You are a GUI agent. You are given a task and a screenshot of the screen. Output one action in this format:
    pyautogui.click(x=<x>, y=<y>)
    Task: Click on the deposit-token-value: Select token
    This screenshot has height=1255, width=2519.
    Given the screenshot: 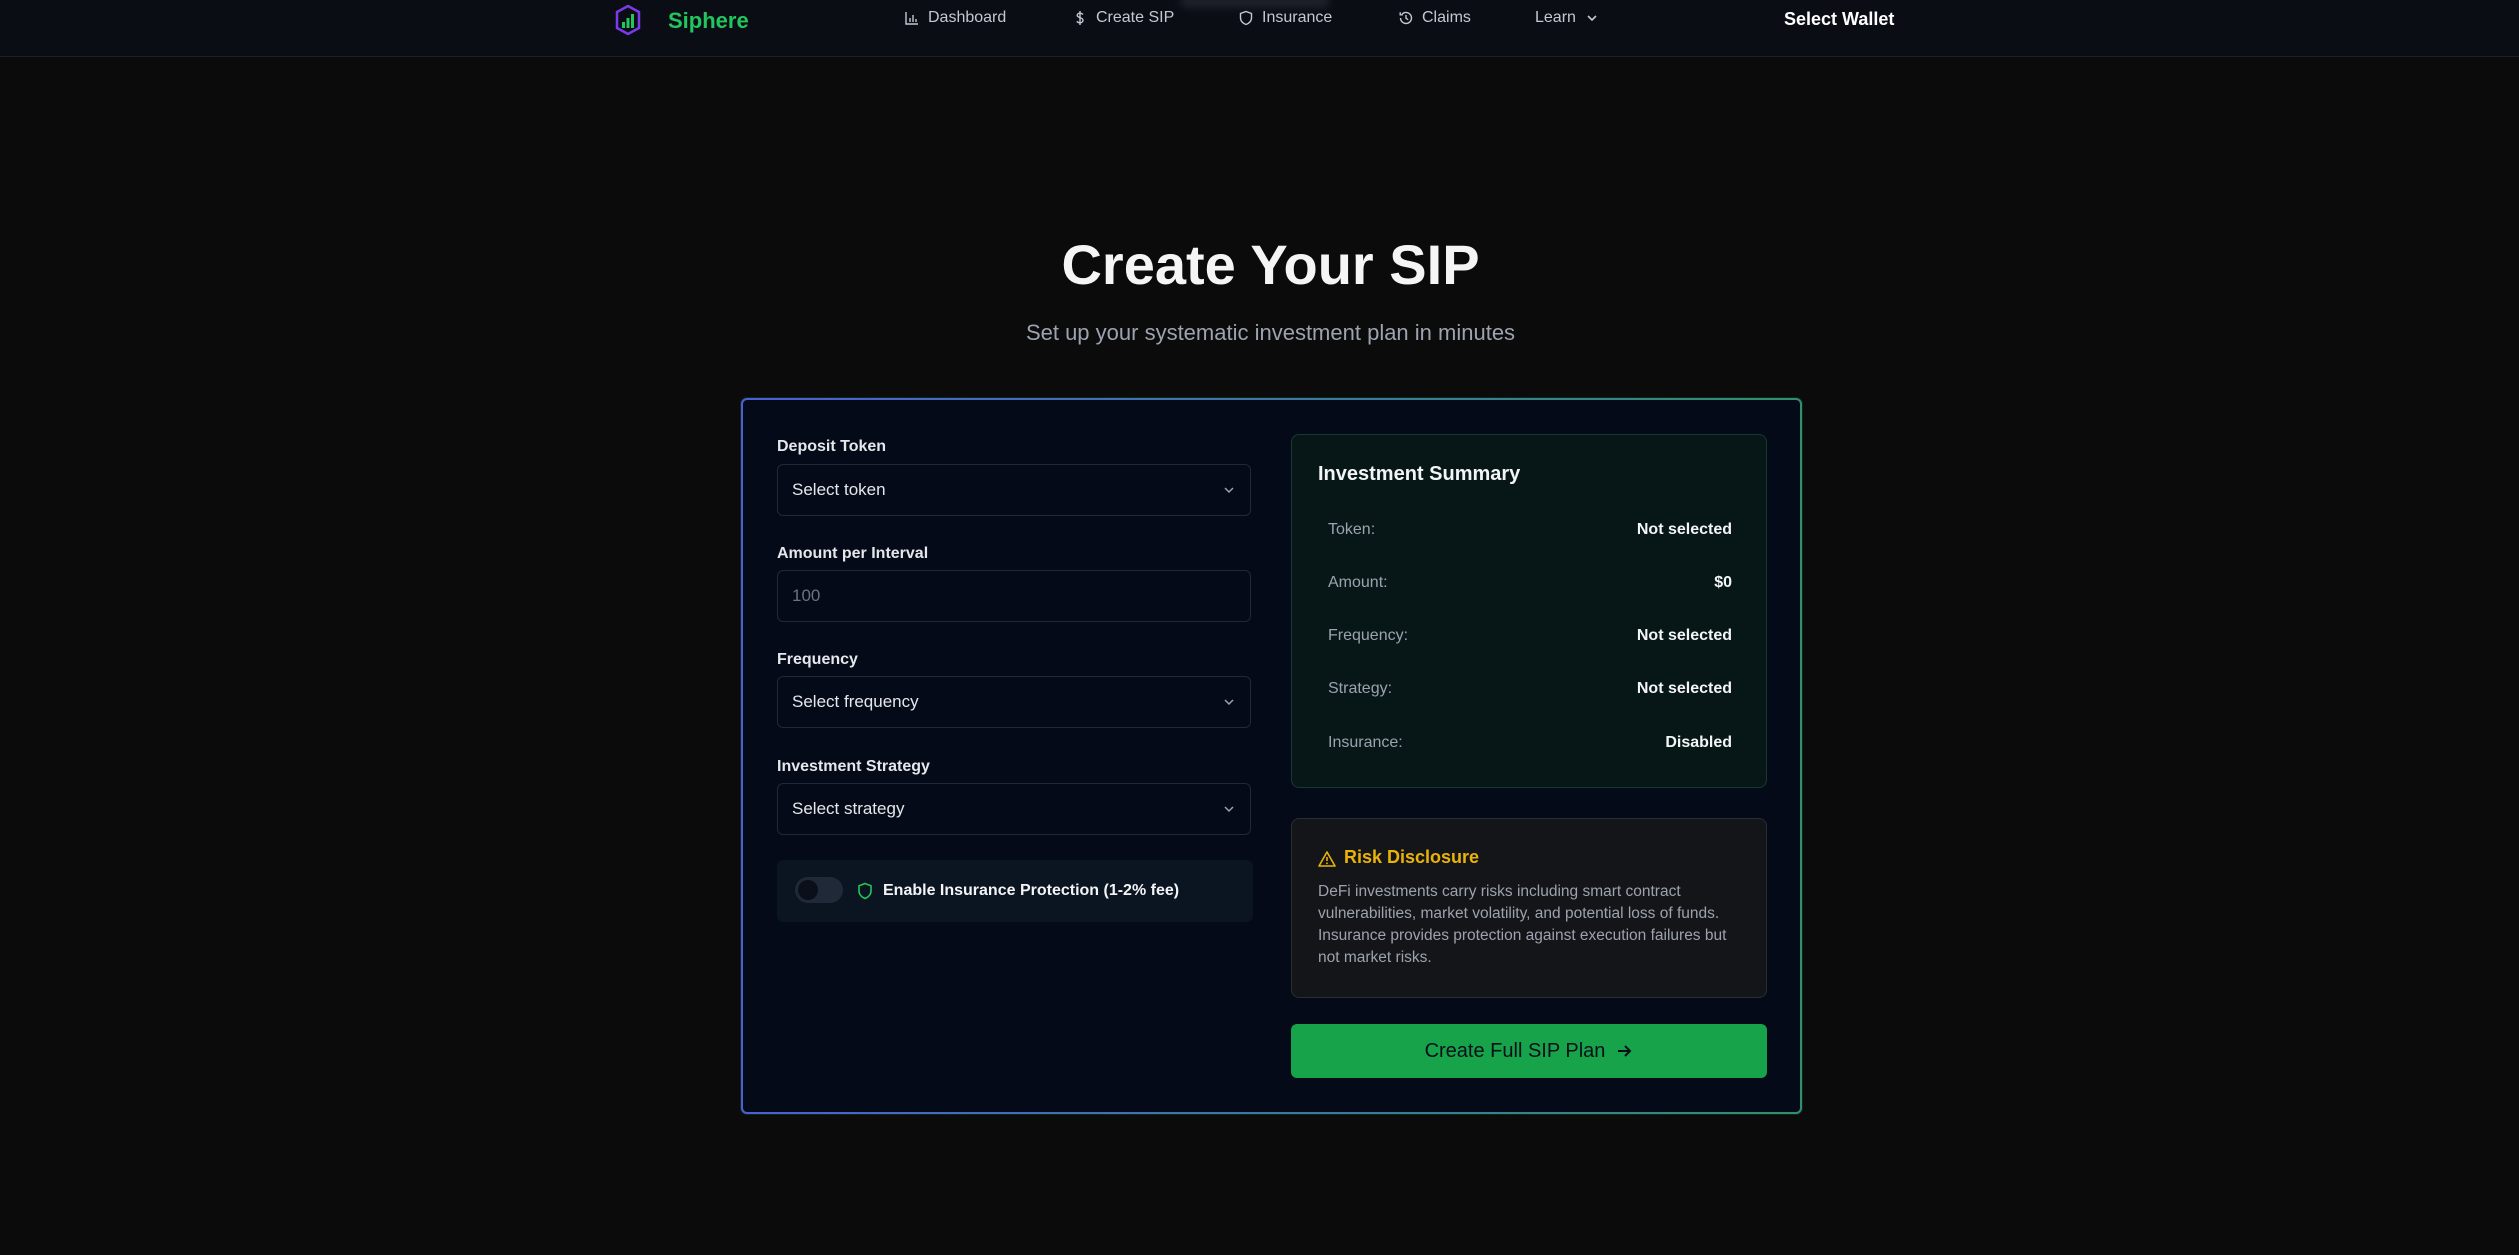 What is the action you would take?
    pyautogui.click(x=839, y=489)
    